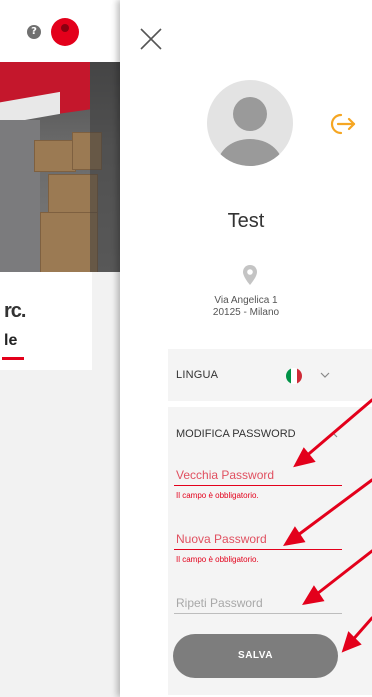 The height and width of the screenshot is (697, 372). I want to click on avatar, so click(250, 123).